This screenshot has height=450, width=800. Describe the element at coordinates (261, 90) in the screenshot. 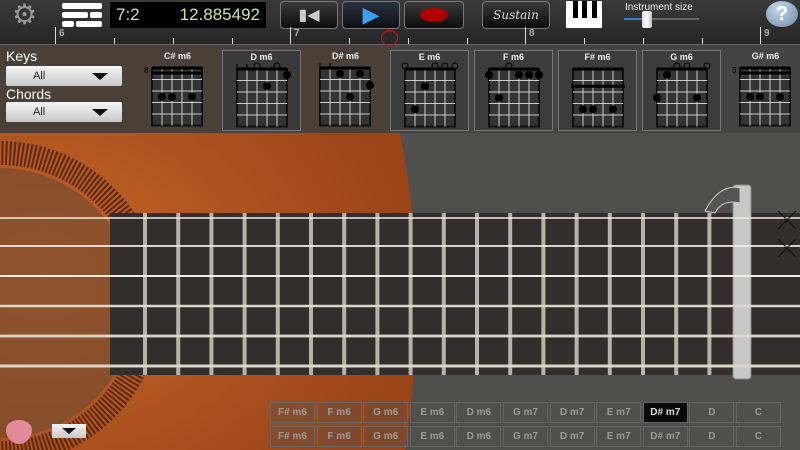

I see `chord-diagram: D m6 x x` at that location.